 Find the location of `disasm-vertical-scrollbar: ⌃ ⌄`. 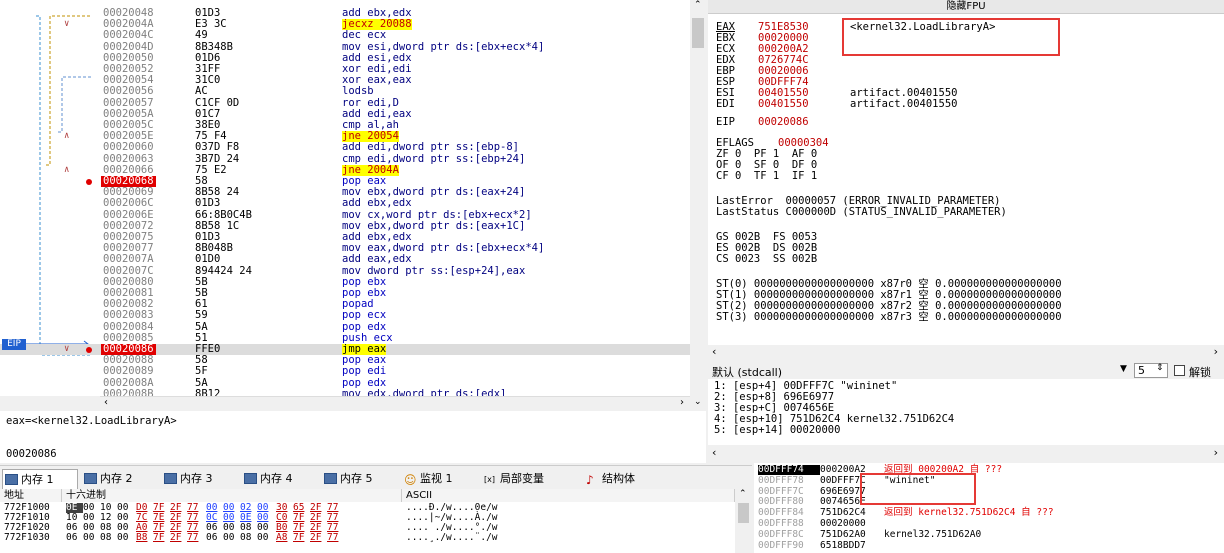

disasm-vertical-scrollbar: ⌃ ⌄ is located at coordinates (698, 204).